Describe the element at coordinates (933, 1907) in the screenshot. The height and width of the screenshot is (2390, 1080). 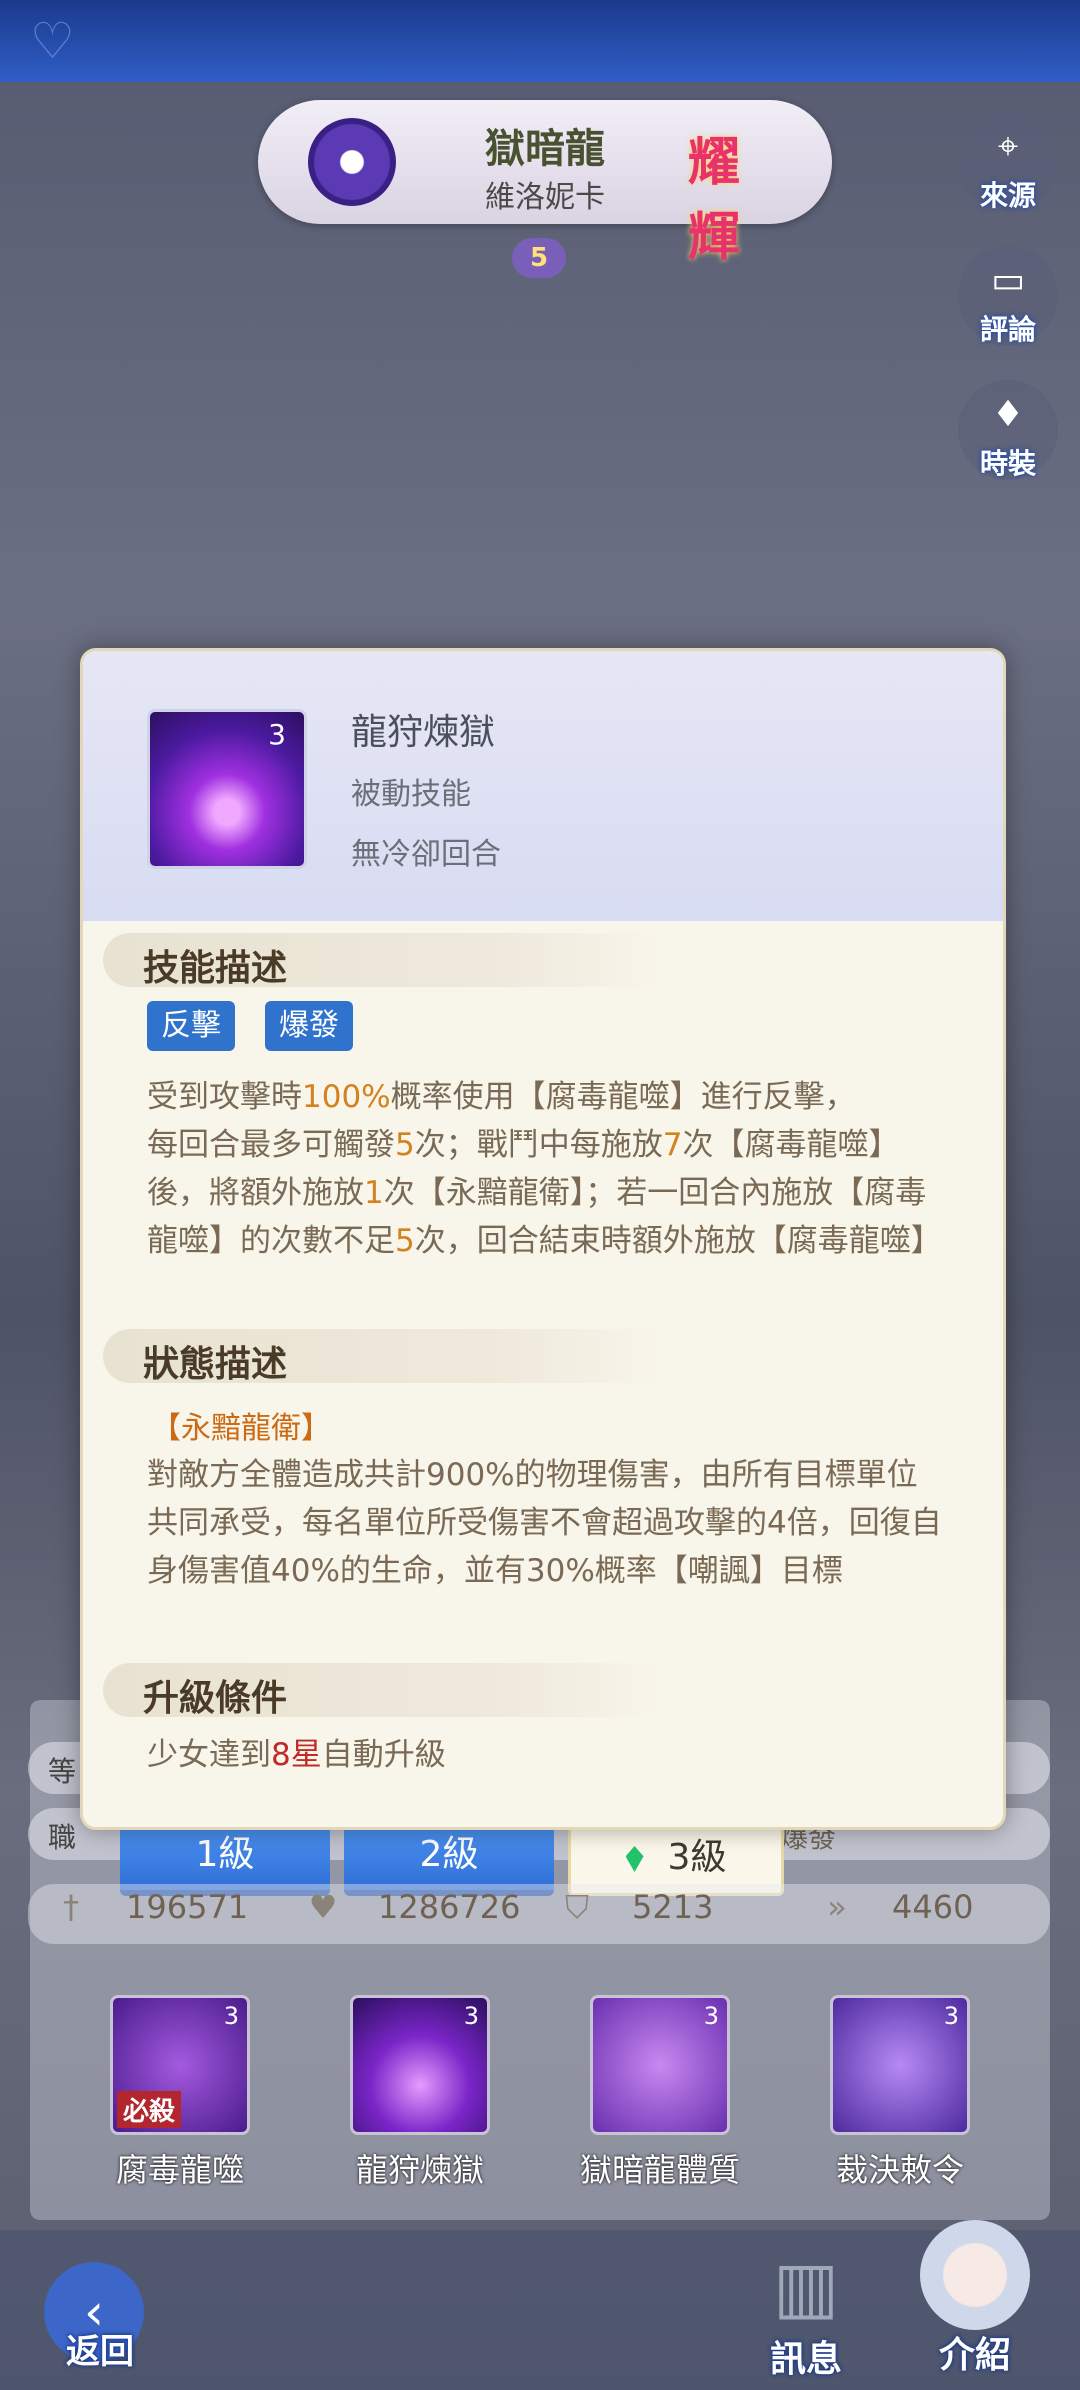
I see `stat-value: 4460` at that location.